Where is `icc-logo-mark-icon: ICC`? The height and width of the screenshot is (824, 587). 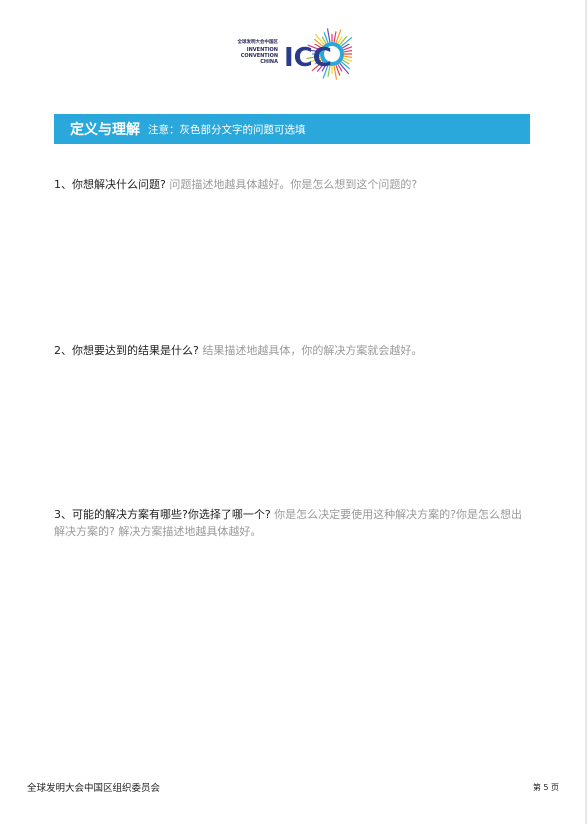
icc-logo-mark-icon: ICC is located at coordinates (318, 54).